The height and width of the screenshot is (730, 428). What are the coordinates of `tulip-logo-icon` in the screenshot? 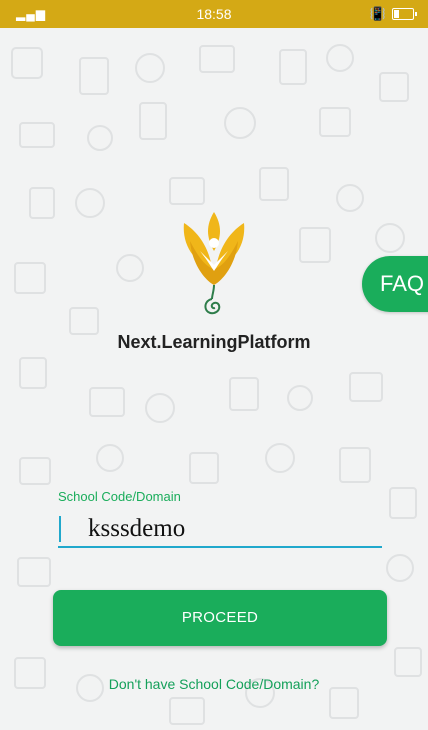 It's located at (214, 263).